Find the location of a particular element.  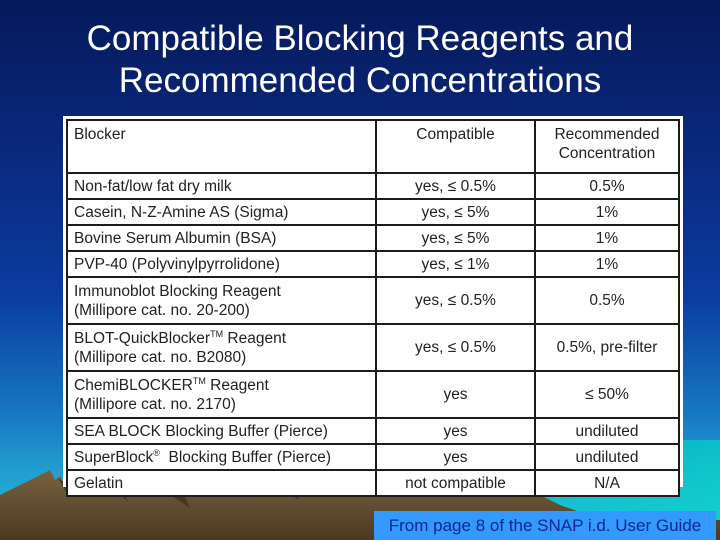

blocker-name: BLOT-QuickBlockerTM Reagent is located at coordinates (221, 338).